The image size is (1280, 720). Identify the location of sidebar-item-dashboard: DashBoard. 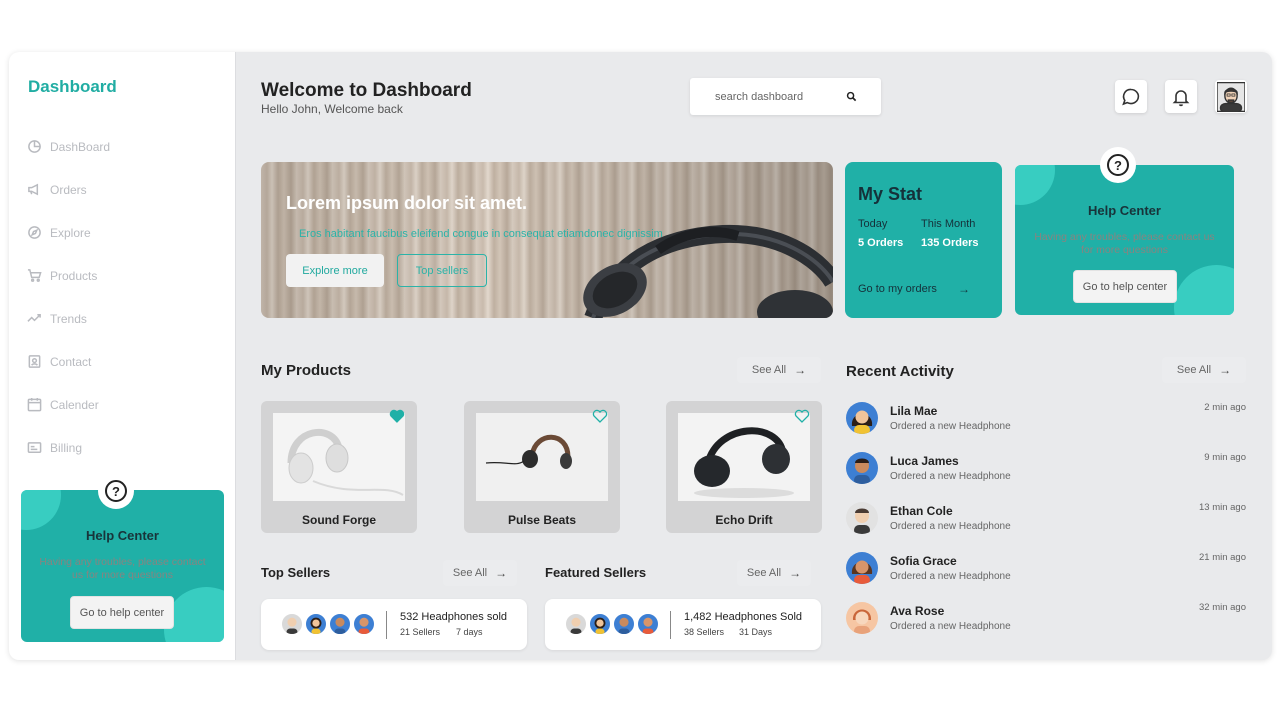
(68, 146).